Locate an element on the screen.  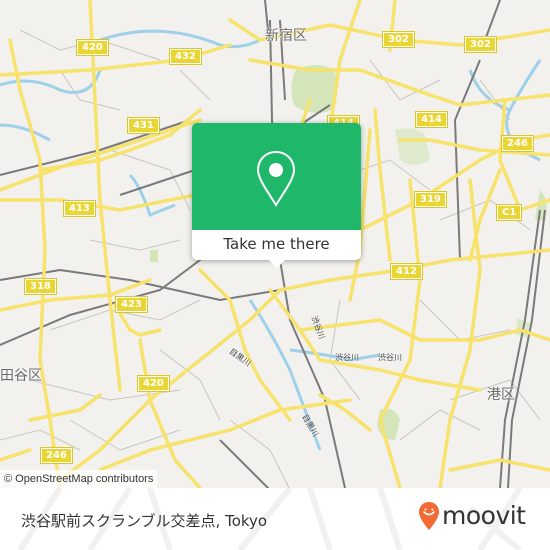
ward-label-shinjuku: 新宿区 is located at coordinates (286, 36).